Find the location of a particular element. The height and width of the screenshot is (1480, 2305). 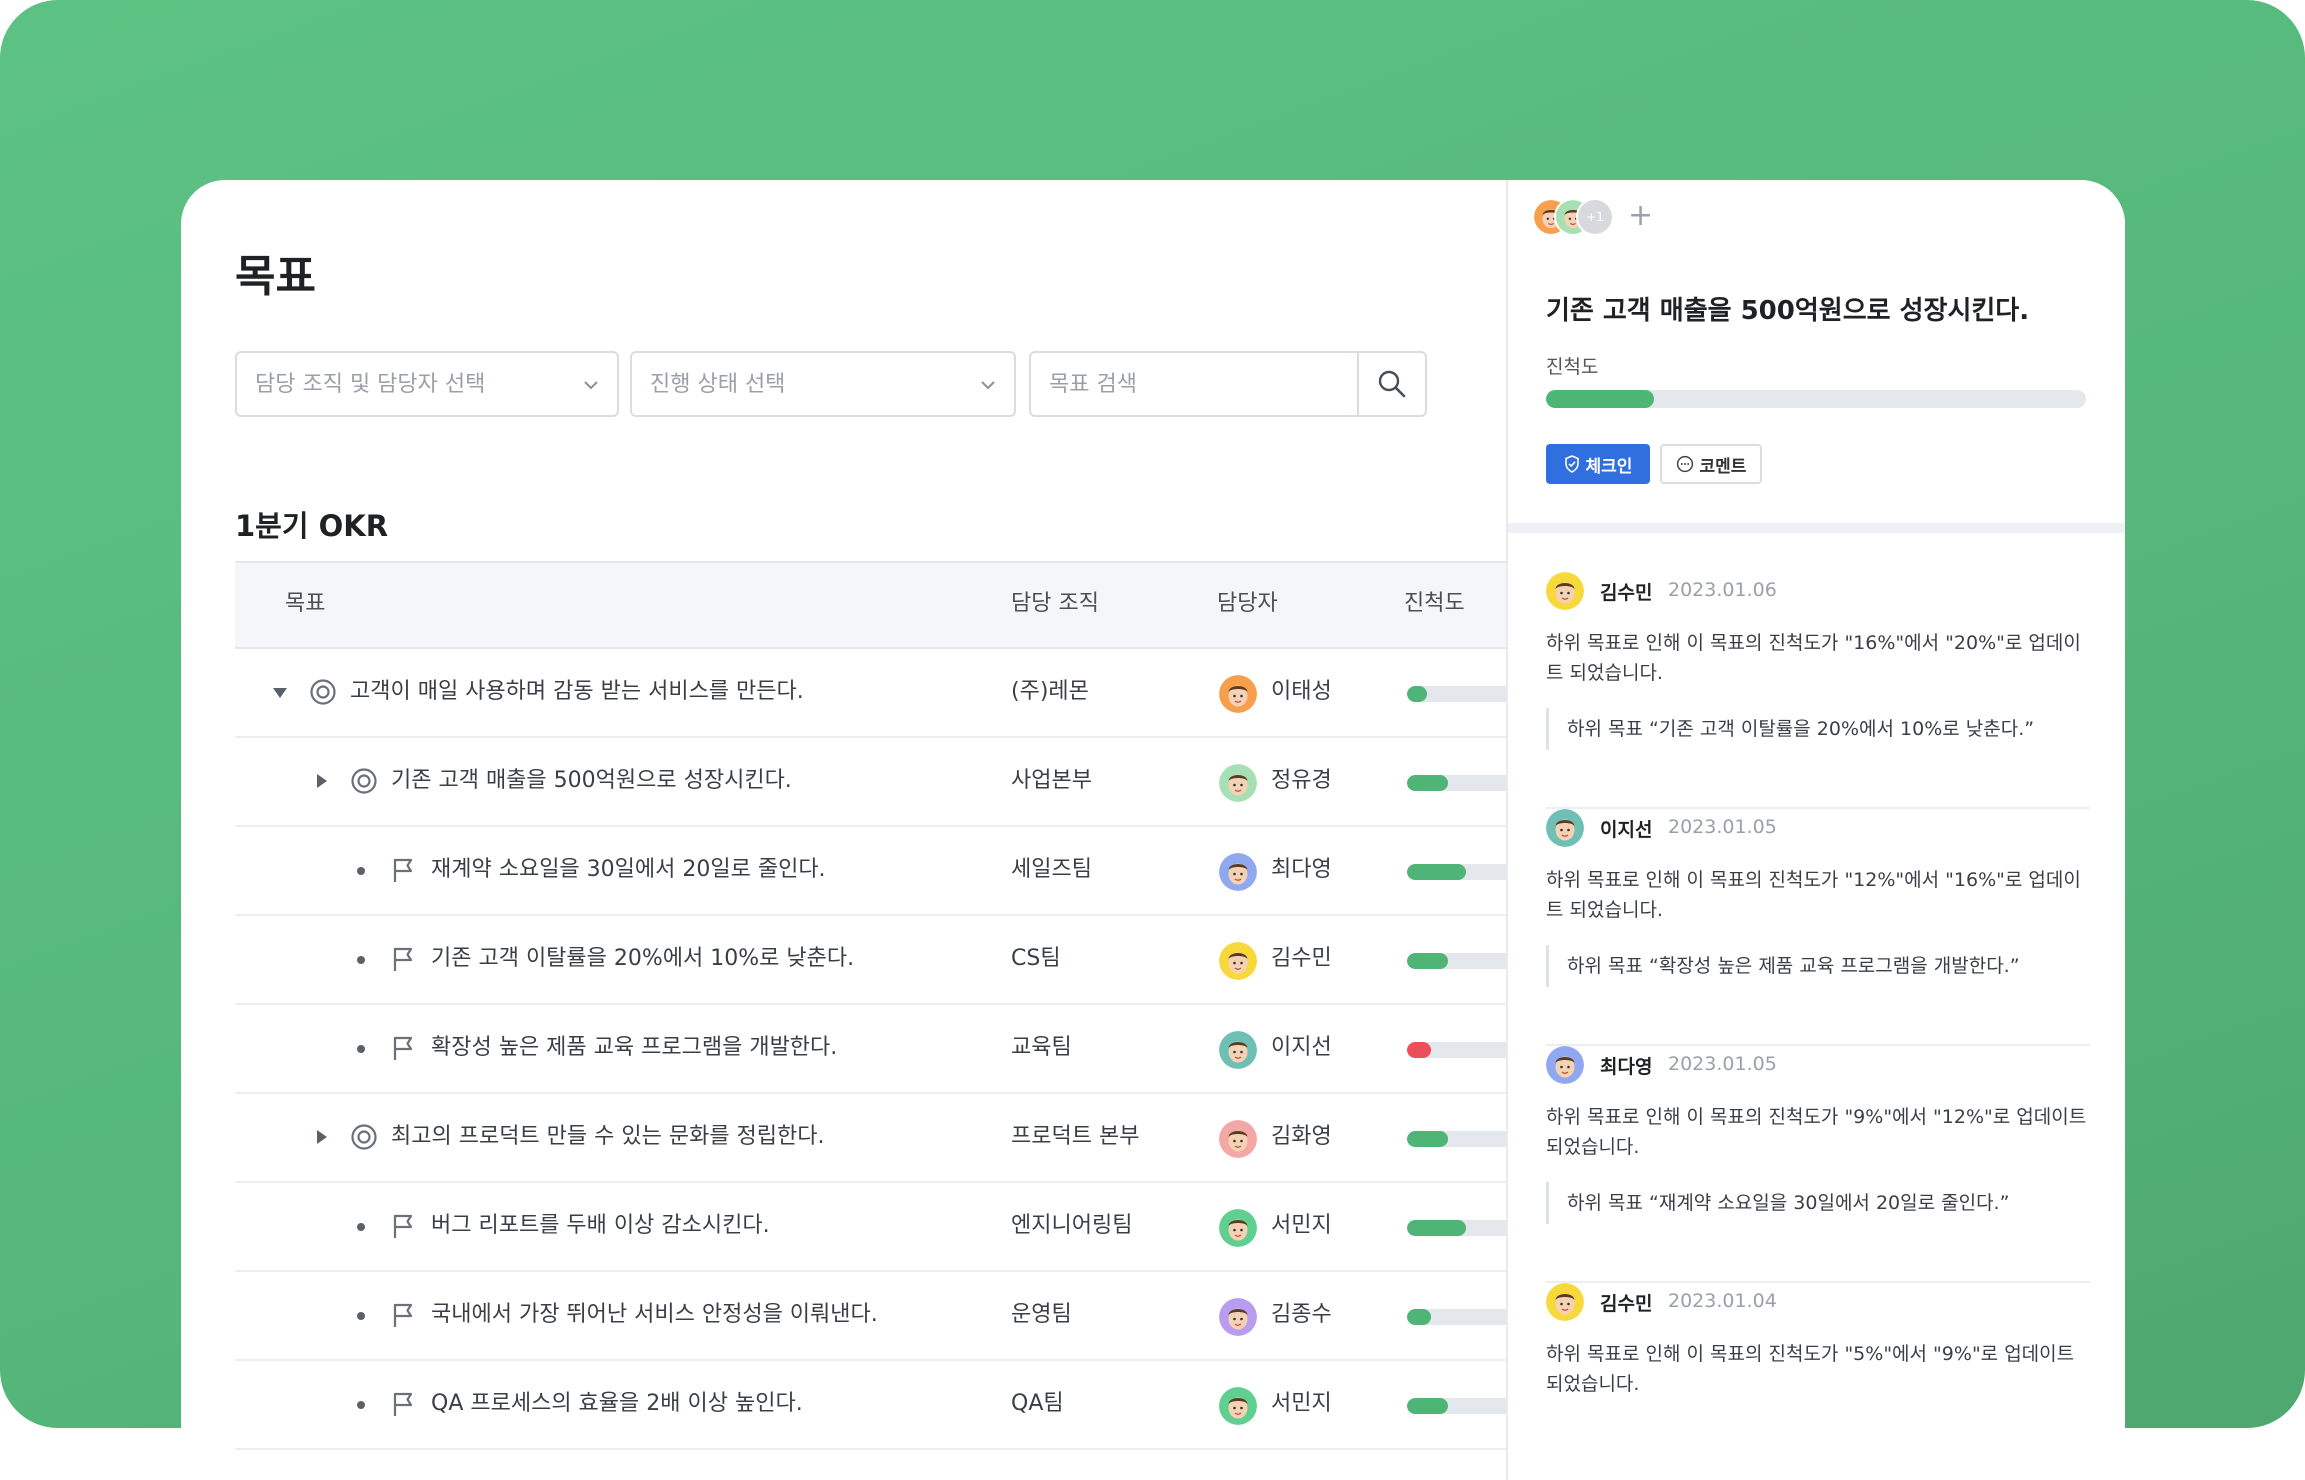

goal-search-input: 목표 검색 is located at coordinates (1093, 385).